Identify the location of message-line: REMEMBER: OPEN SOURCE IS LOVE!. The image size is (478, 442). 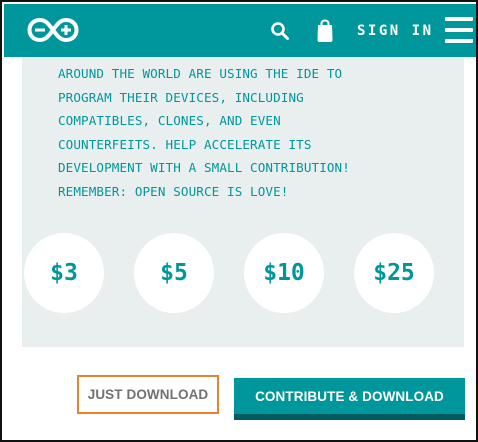
(173, 191).